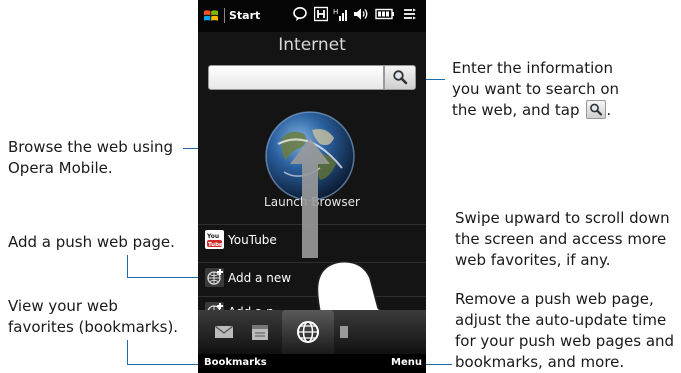 This screenshot has height=373, width=681. I want to click on tab-internet, so click(308, 332).